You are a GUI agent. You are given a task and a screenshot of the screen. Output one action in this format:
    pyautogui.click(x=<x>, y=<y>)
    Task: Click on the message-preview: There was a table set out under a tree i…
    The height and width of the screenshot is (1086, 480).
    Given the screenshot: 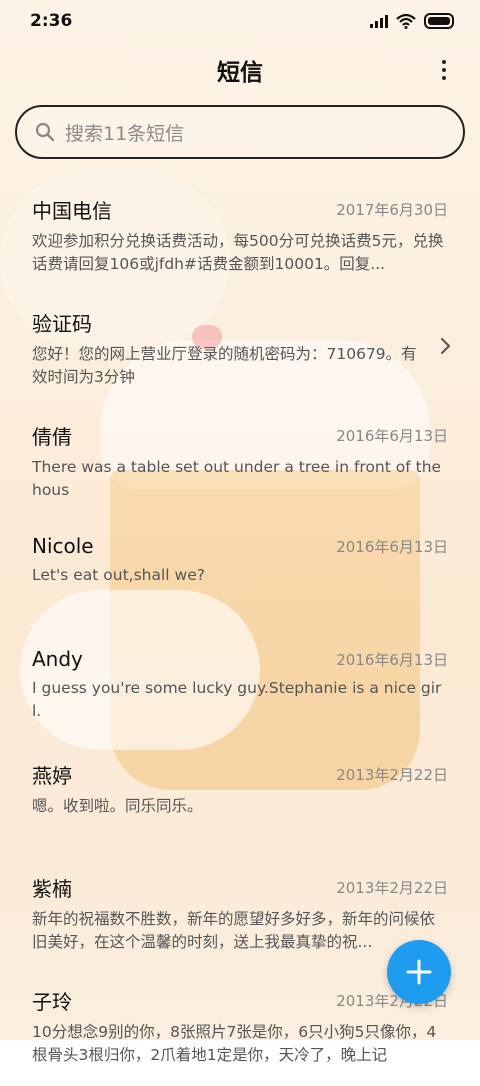 What is the action you would take?
    pyautogui.click(x=237, y=478)
    